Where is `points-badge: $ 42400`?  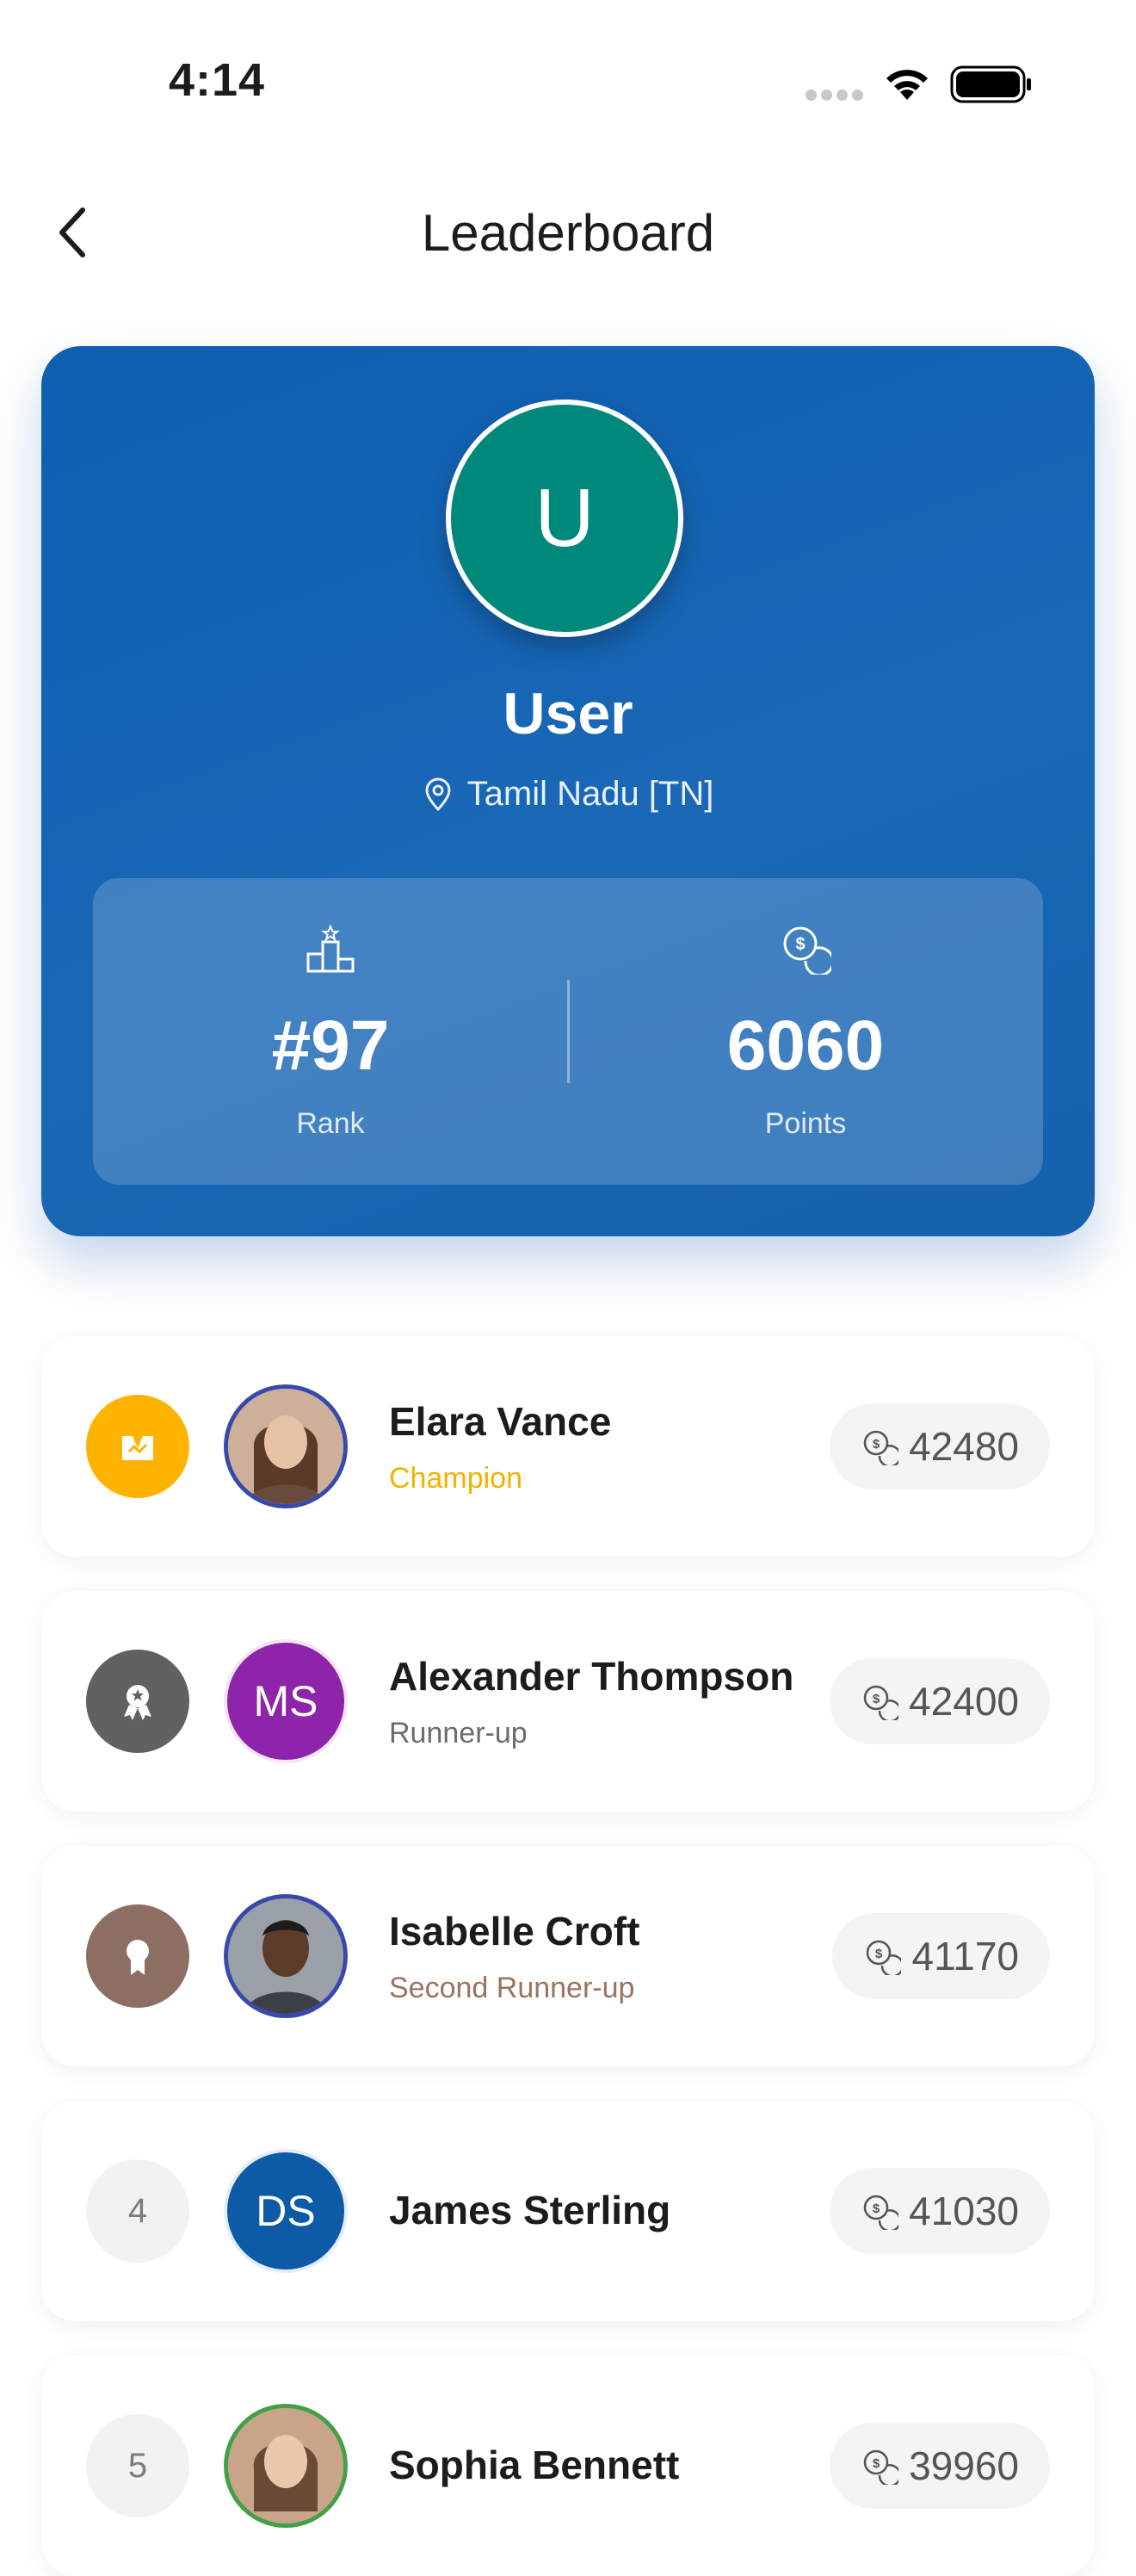
points-badge: $ 42400 is located at coordinates (940, 1701).